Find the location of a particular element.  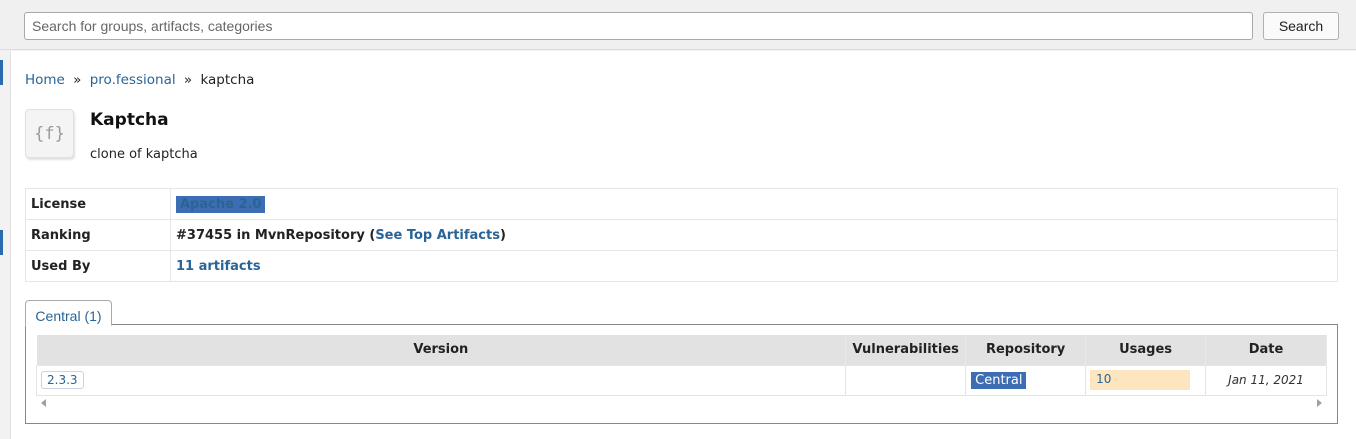

page-title: Kaptcha is located at coordinates (129, 120).